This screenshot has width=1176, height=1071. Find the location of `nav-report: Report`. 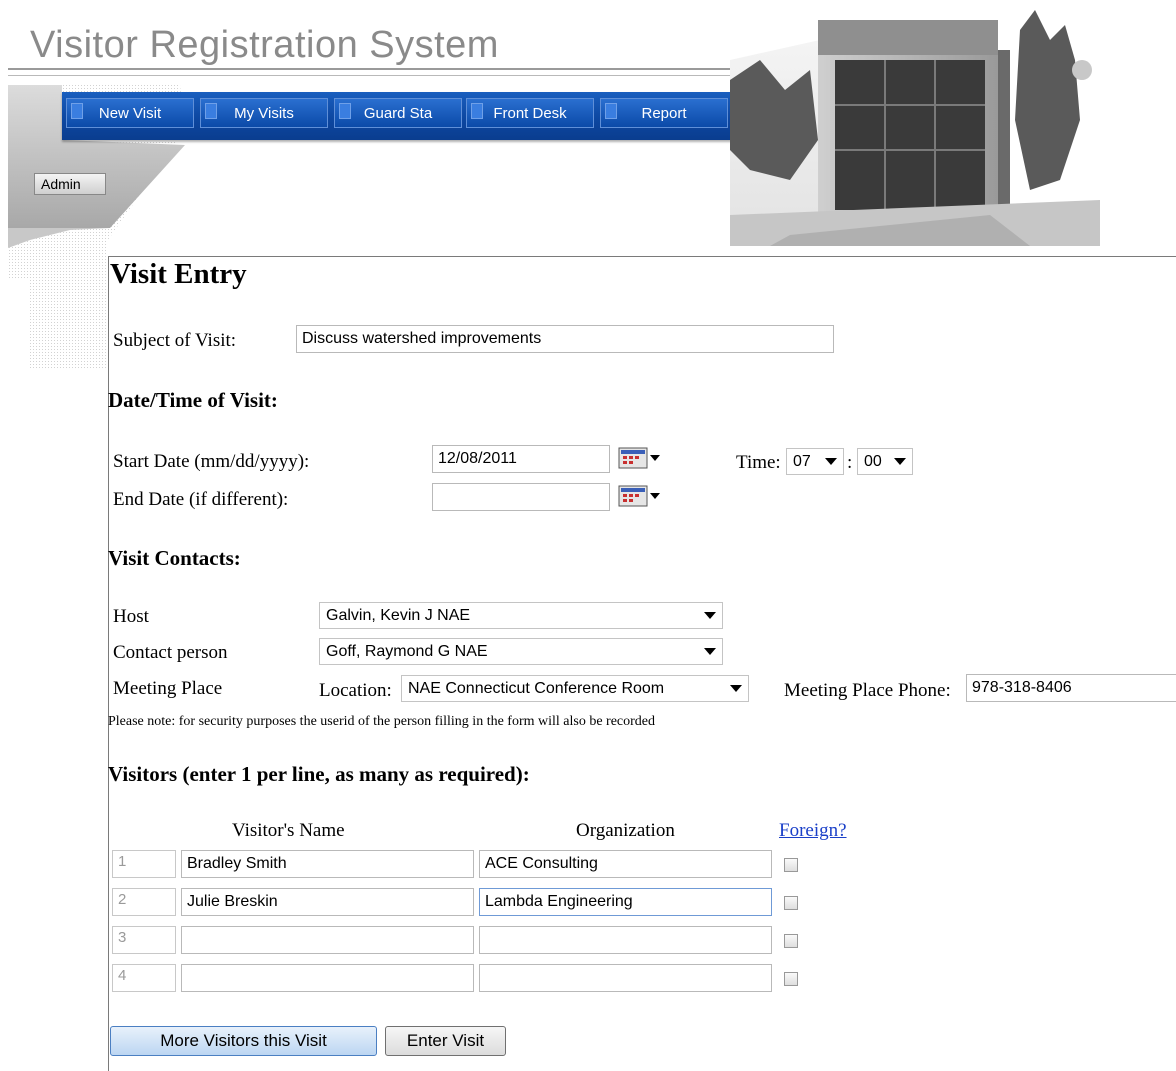

nav-report: Report is located at coordinates (664, 113).